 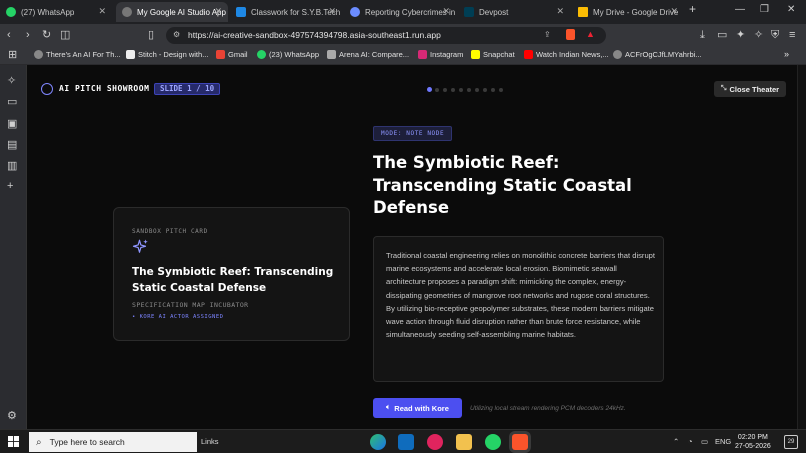 What do you see at coordinates (722, 35) in the screenshot?
I see `wallet-icon: ▭` at bounding box center [722, 35].